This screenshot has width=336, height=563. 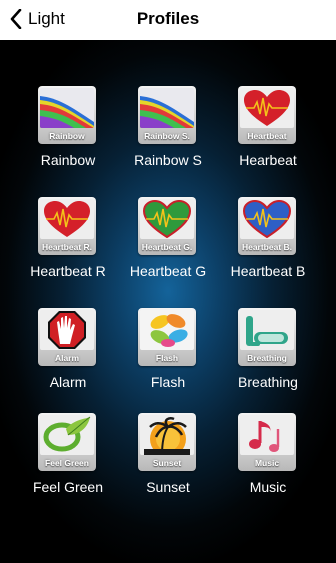 I want to click on profile-icon-caption: Heartbeat B., so click(x=267, y=247).